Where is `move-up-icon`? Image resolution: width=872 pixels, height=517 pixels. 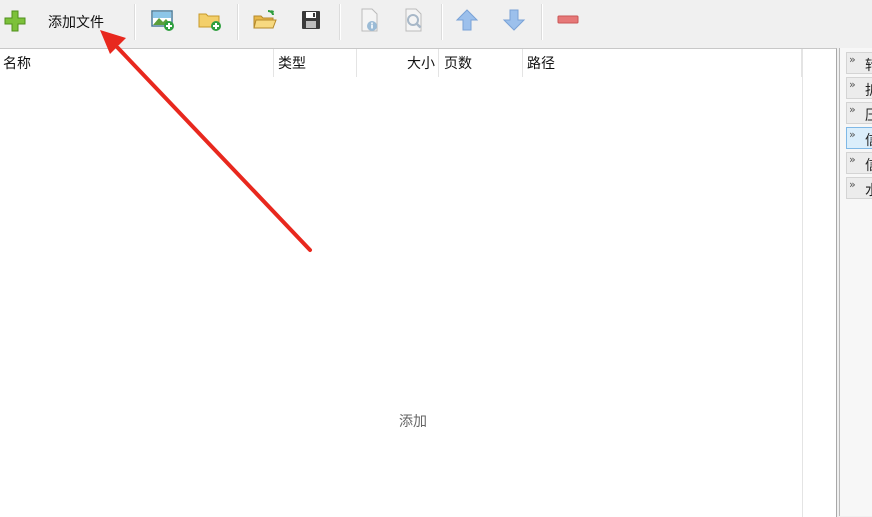
move-up-icon is located at coordinates (467, 20).